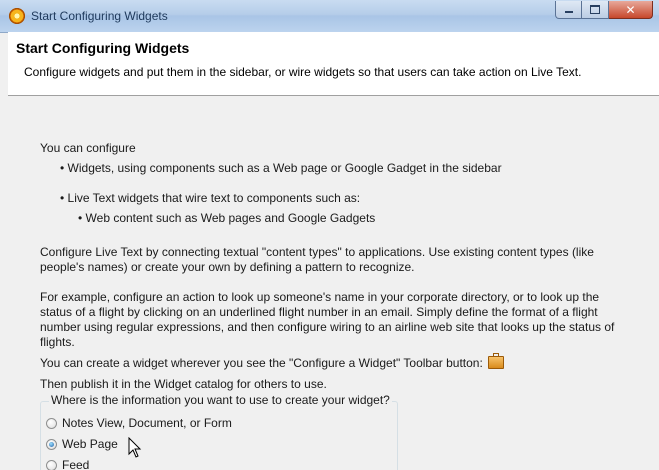 The height and width of the screenshot is (470, 659). I want to click on page-title: Start Configuring Widgets, so click(103, 48).